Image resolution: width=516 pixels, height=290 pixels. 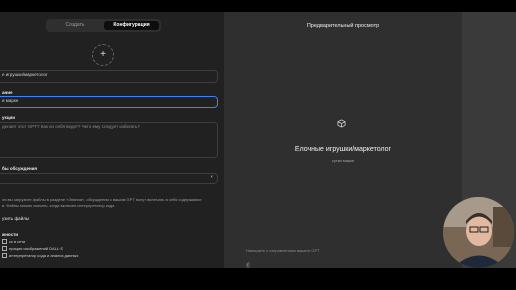 I want to click on description-label: ание, so click(x=7, y=92).